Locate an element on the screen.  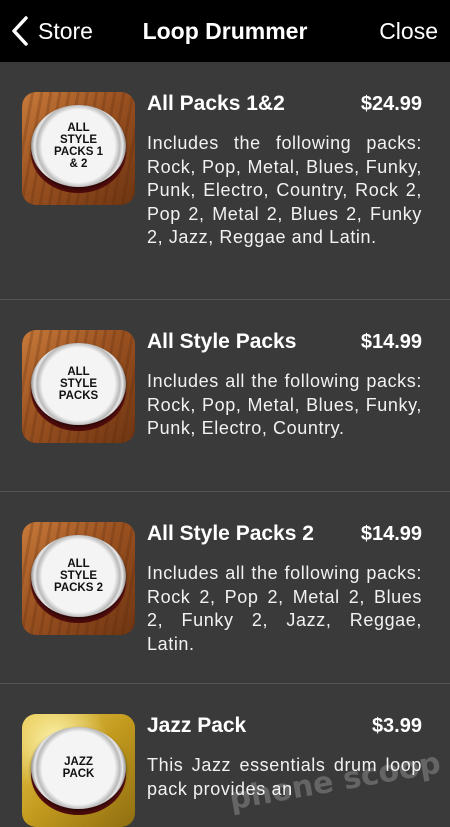
drum-icon: ALL STYLE PACKS is located at coordinates (78, 387).